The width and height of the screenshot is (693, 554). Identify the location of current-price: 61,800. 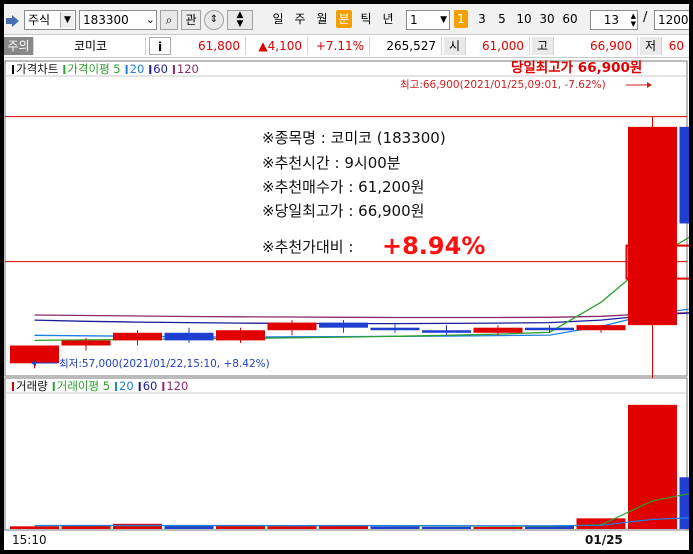
(210, 46).